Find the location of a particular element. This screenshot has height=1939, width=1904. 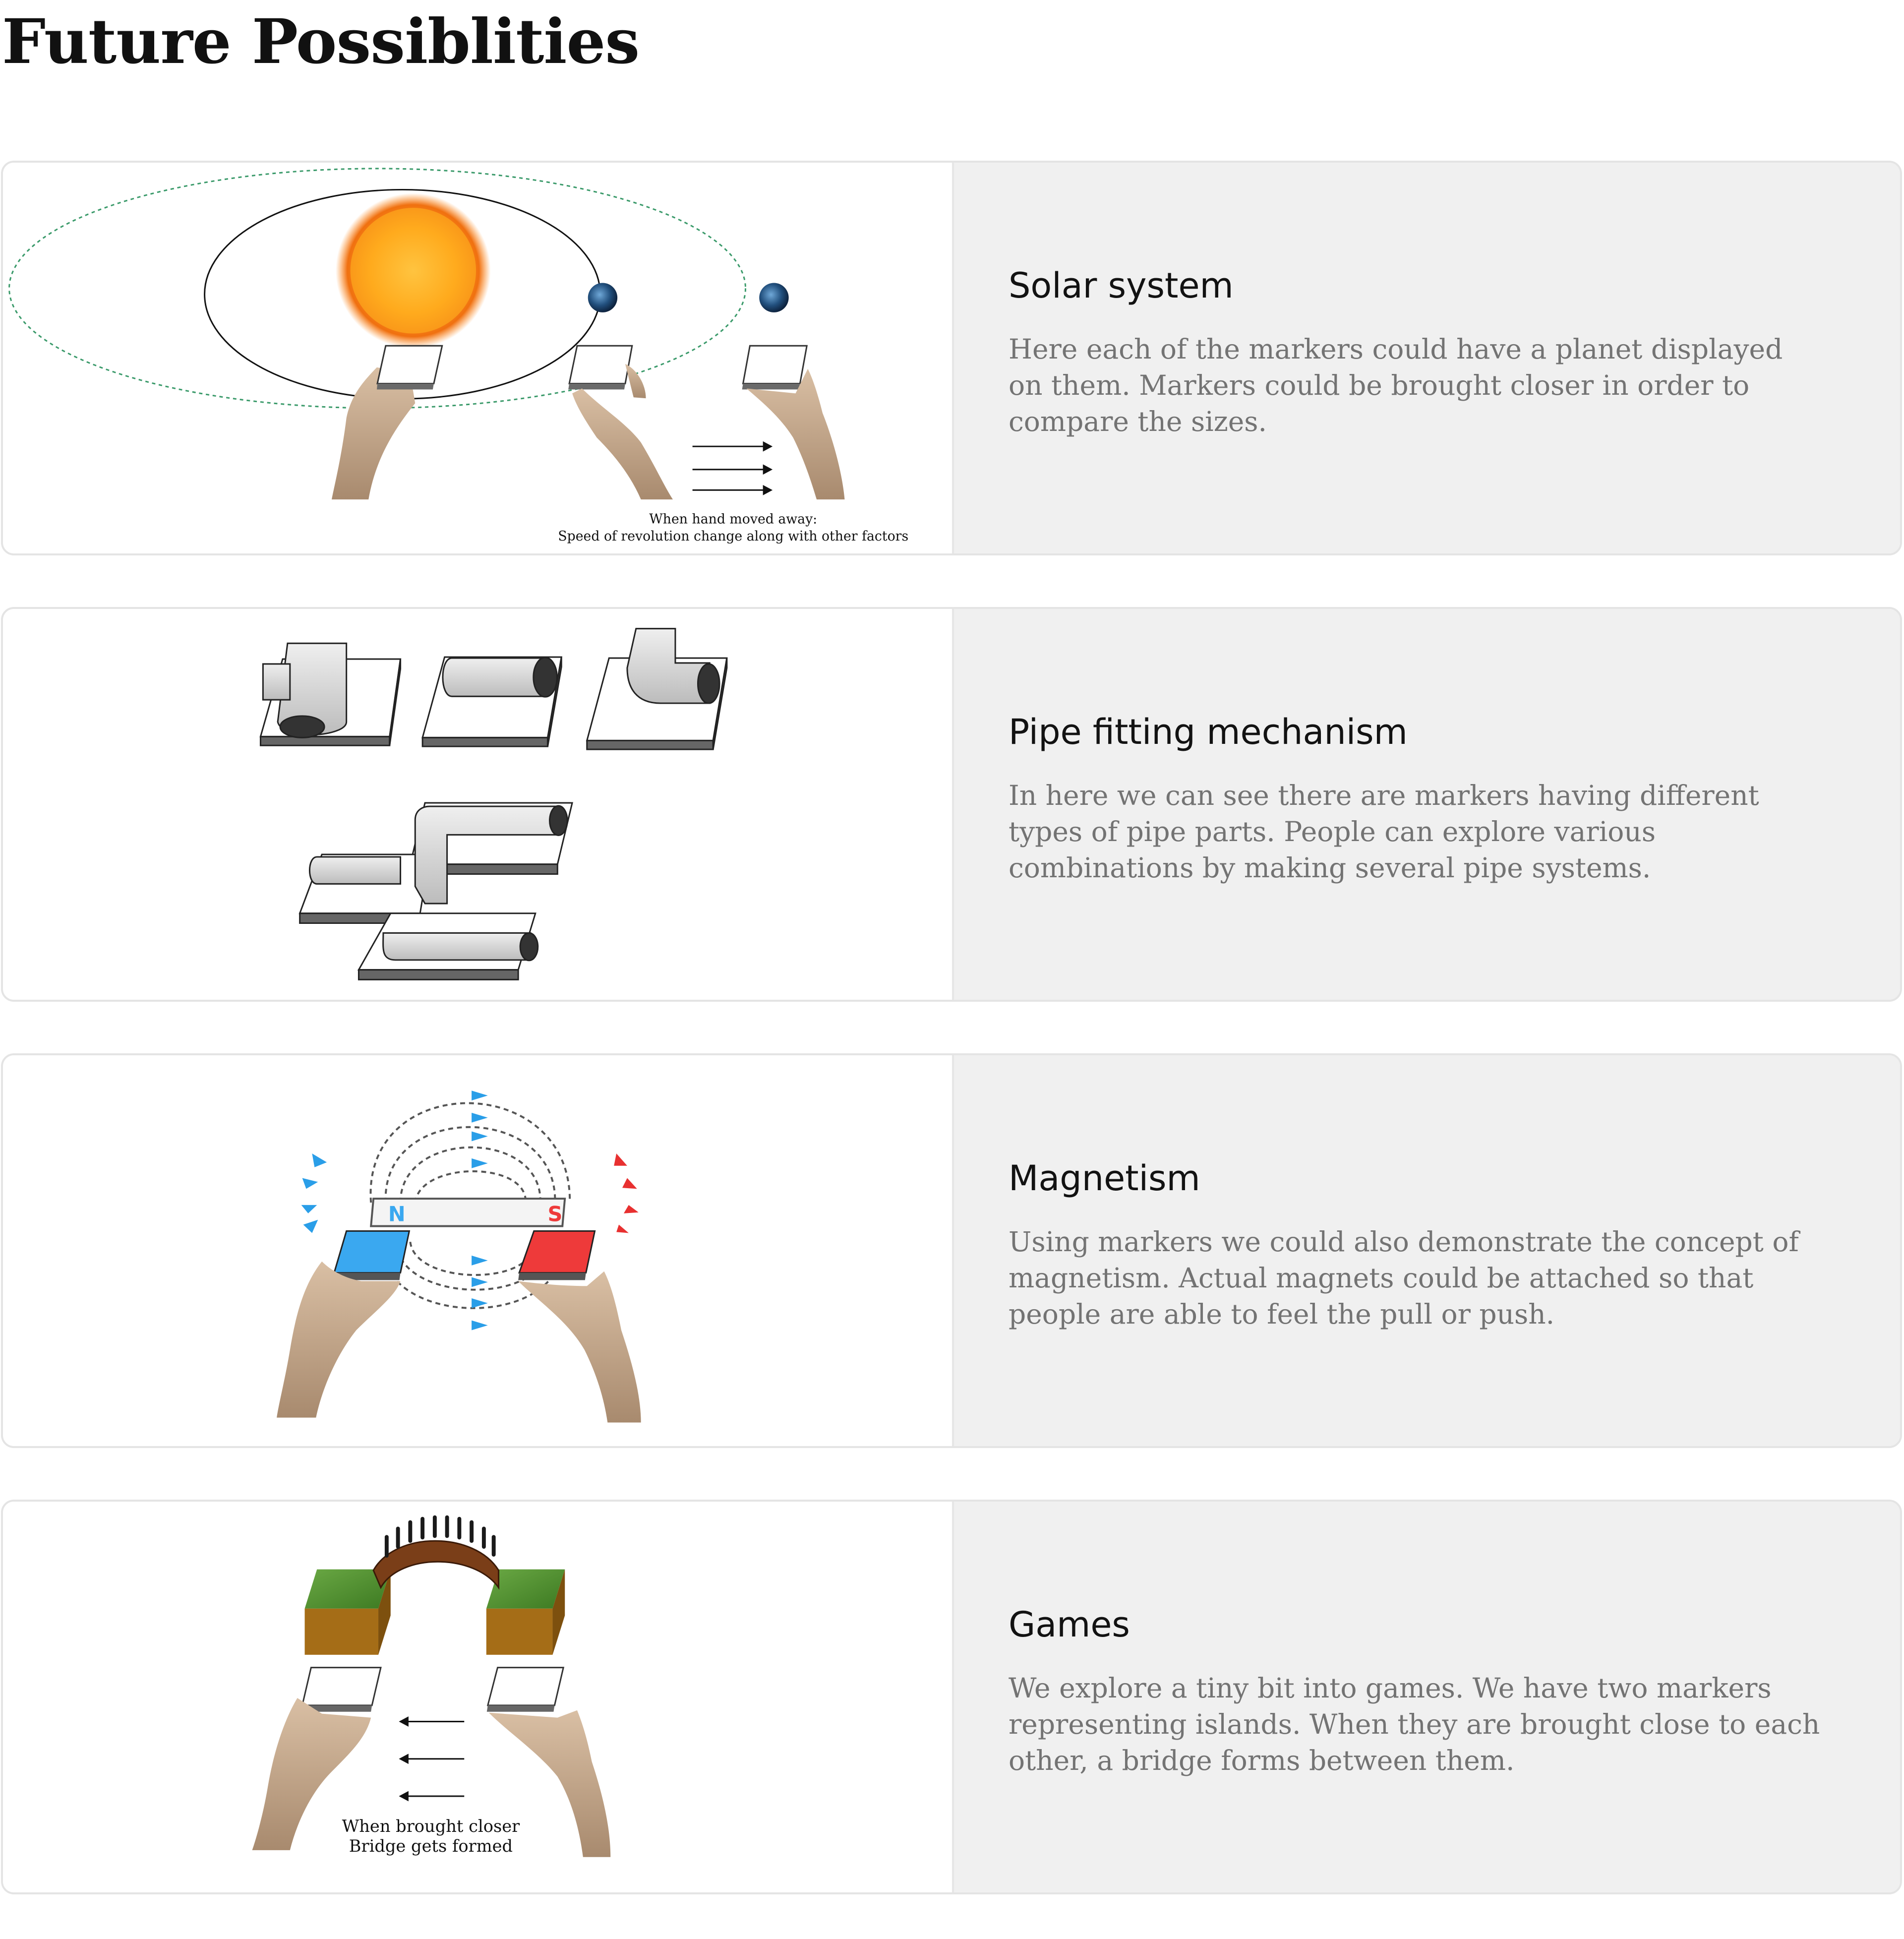

pole-north-label: N is located at coordinates (397, 1214).